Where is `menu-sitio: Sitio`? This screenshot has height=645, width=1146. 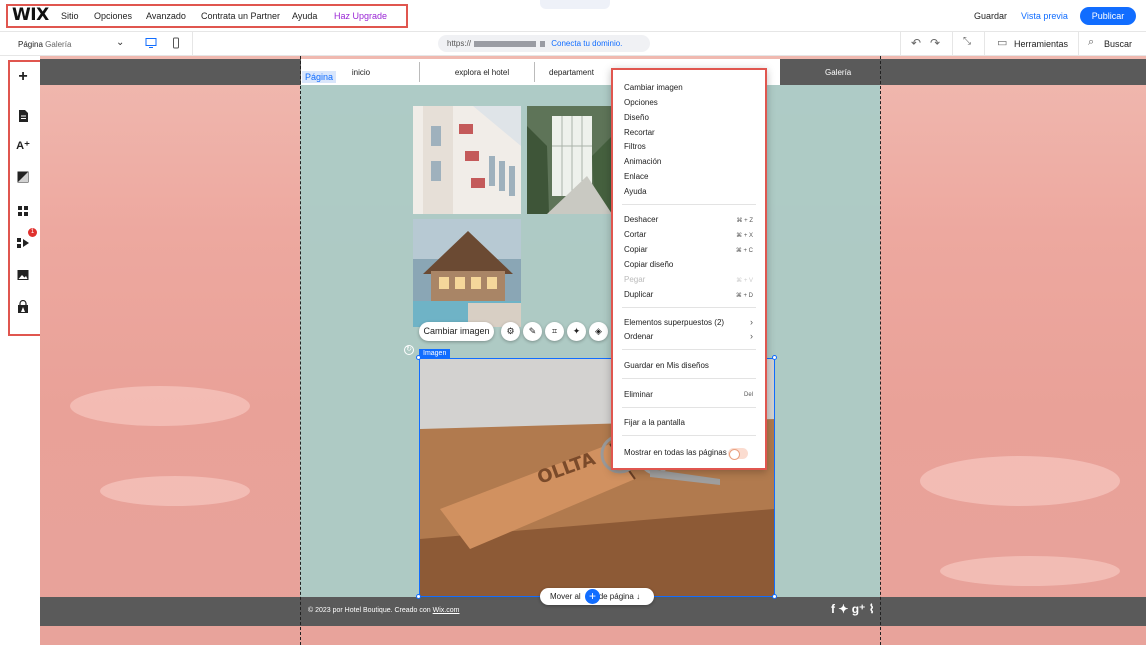 menu-sitio: Sitio is located at coordinates (70, 16).